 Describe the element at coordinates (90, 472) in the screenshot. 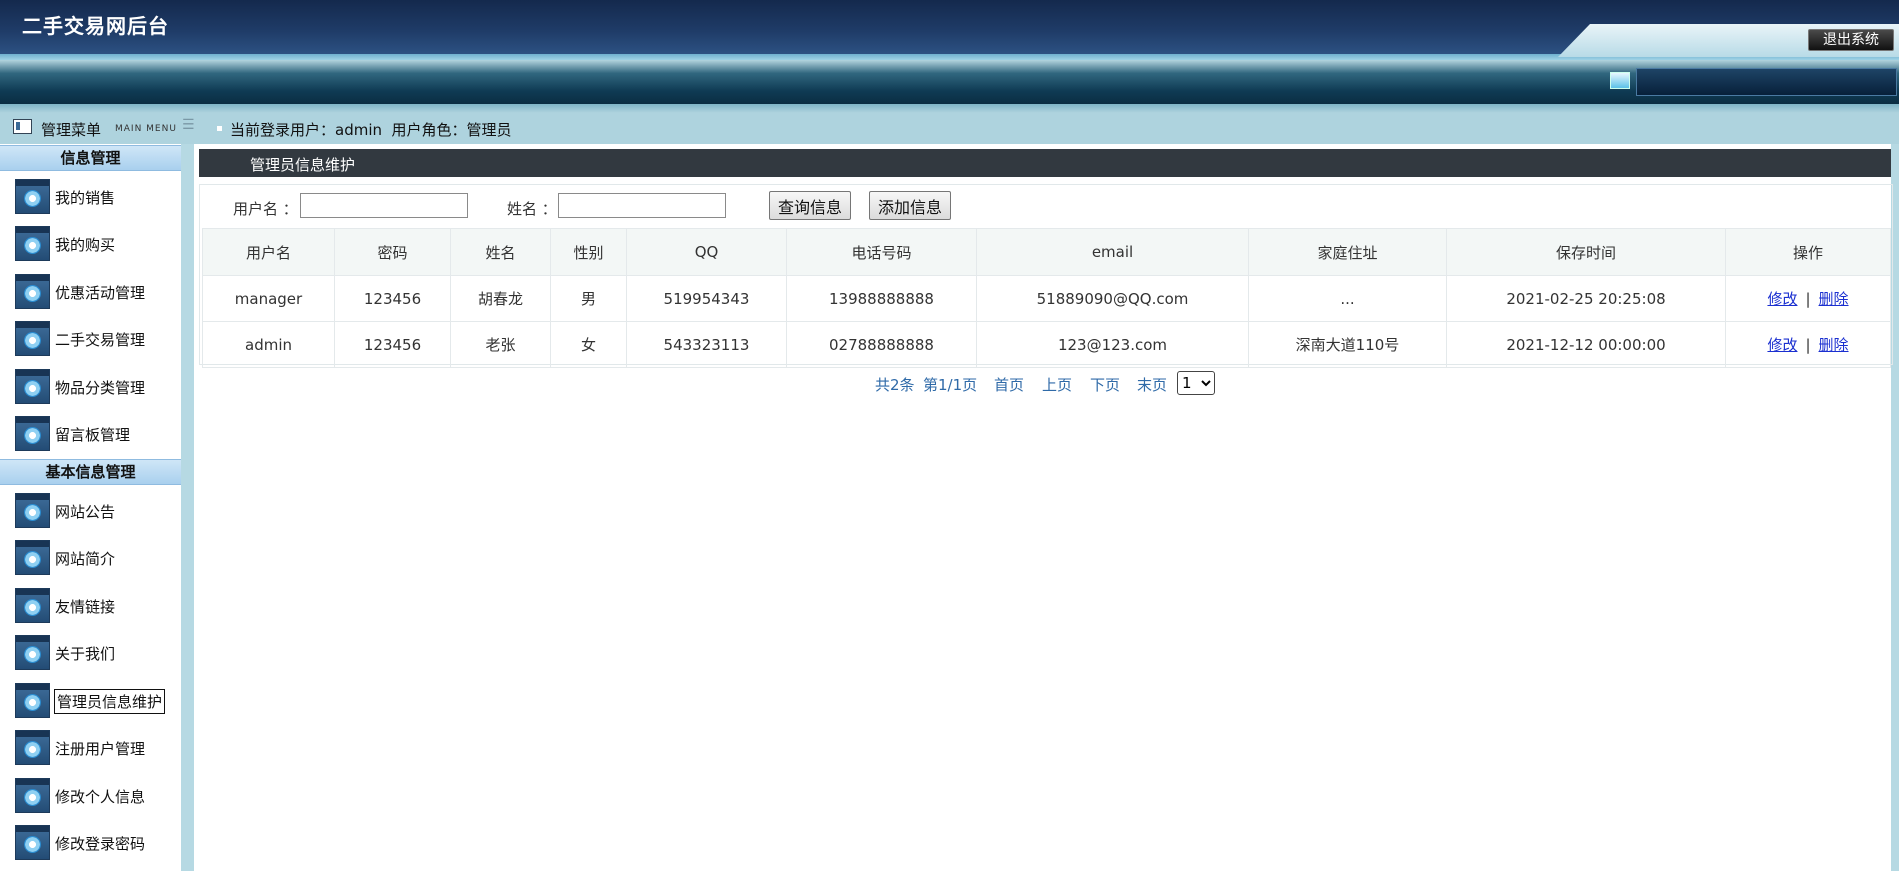

I see `sidebar-group-basic: 基本信息管理` at that location.